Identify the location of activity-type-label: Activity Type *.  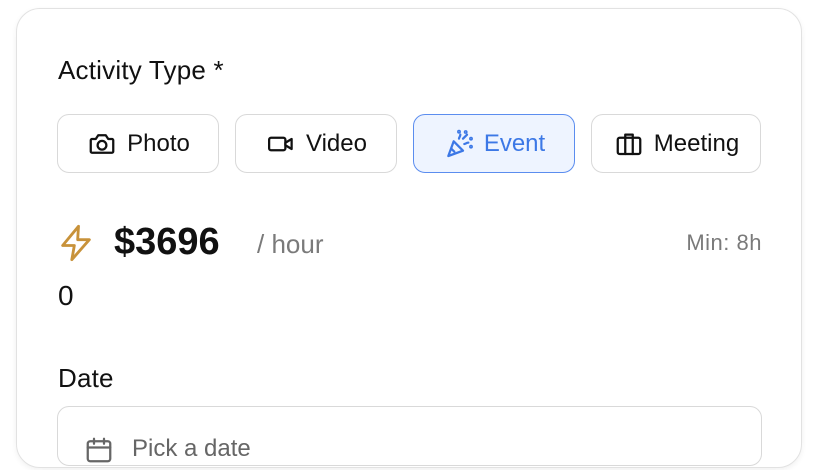
(141, 70).